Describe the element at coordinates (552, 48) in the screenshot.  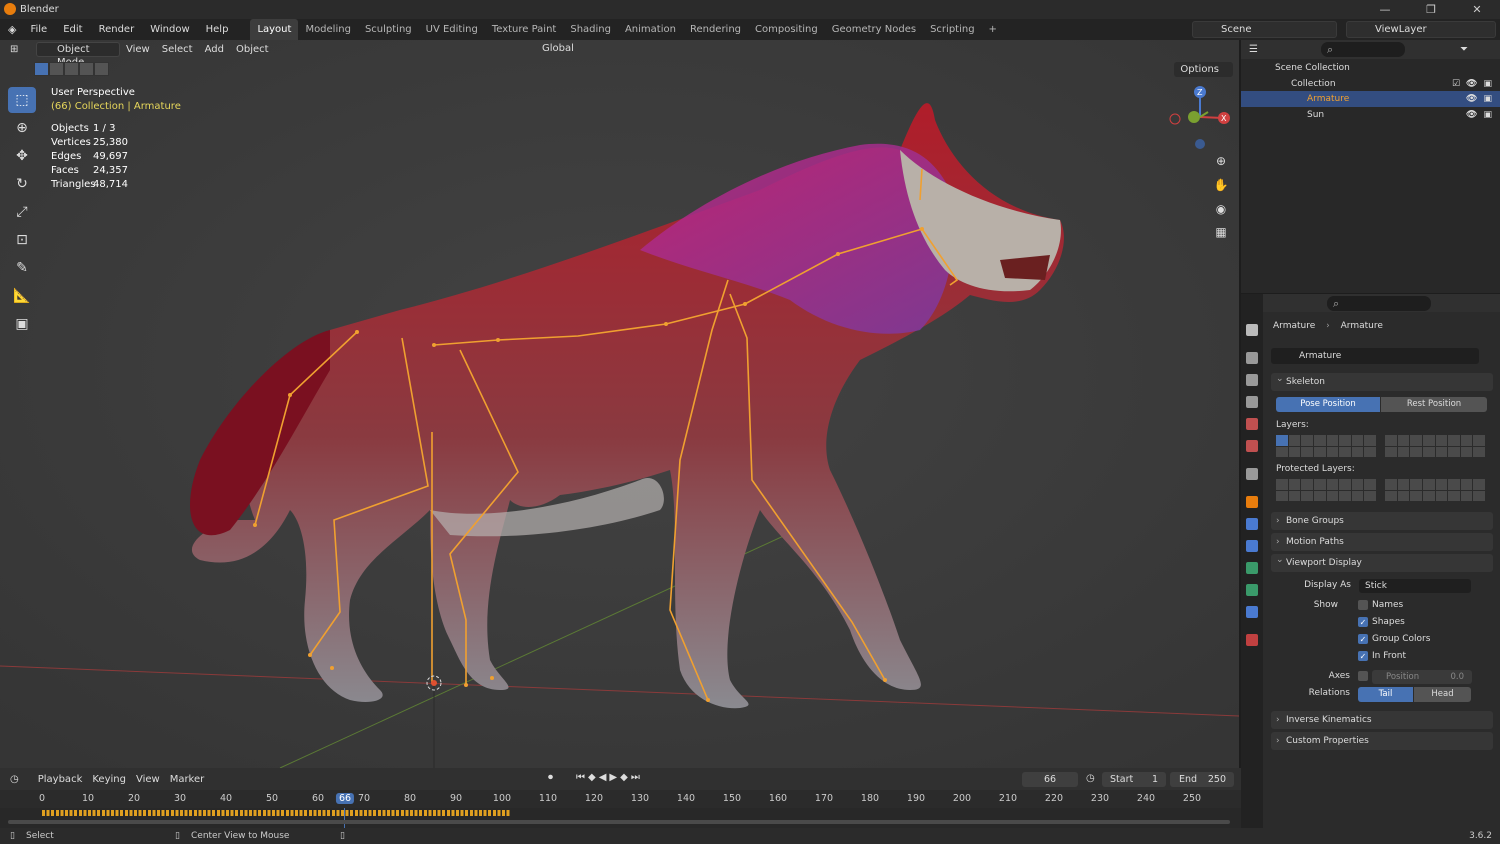
I see `transform-orientation: Global` at that location.